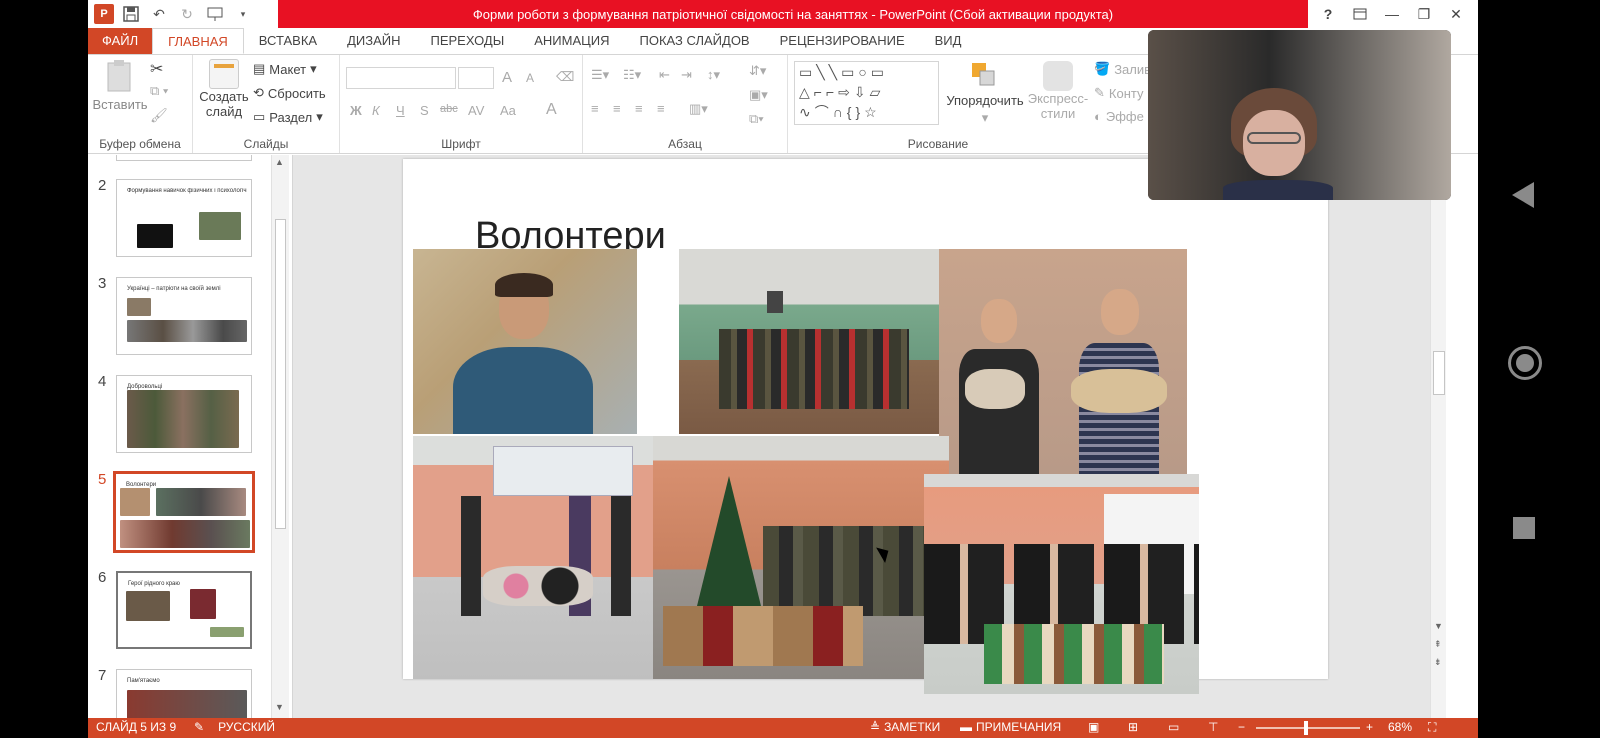 This screenshot has height=738, width=1600. What do you see at coordinates (801, 557) in the screenshot?
I see `photo-christmas-soldiers` at bounding box center [801, 557].